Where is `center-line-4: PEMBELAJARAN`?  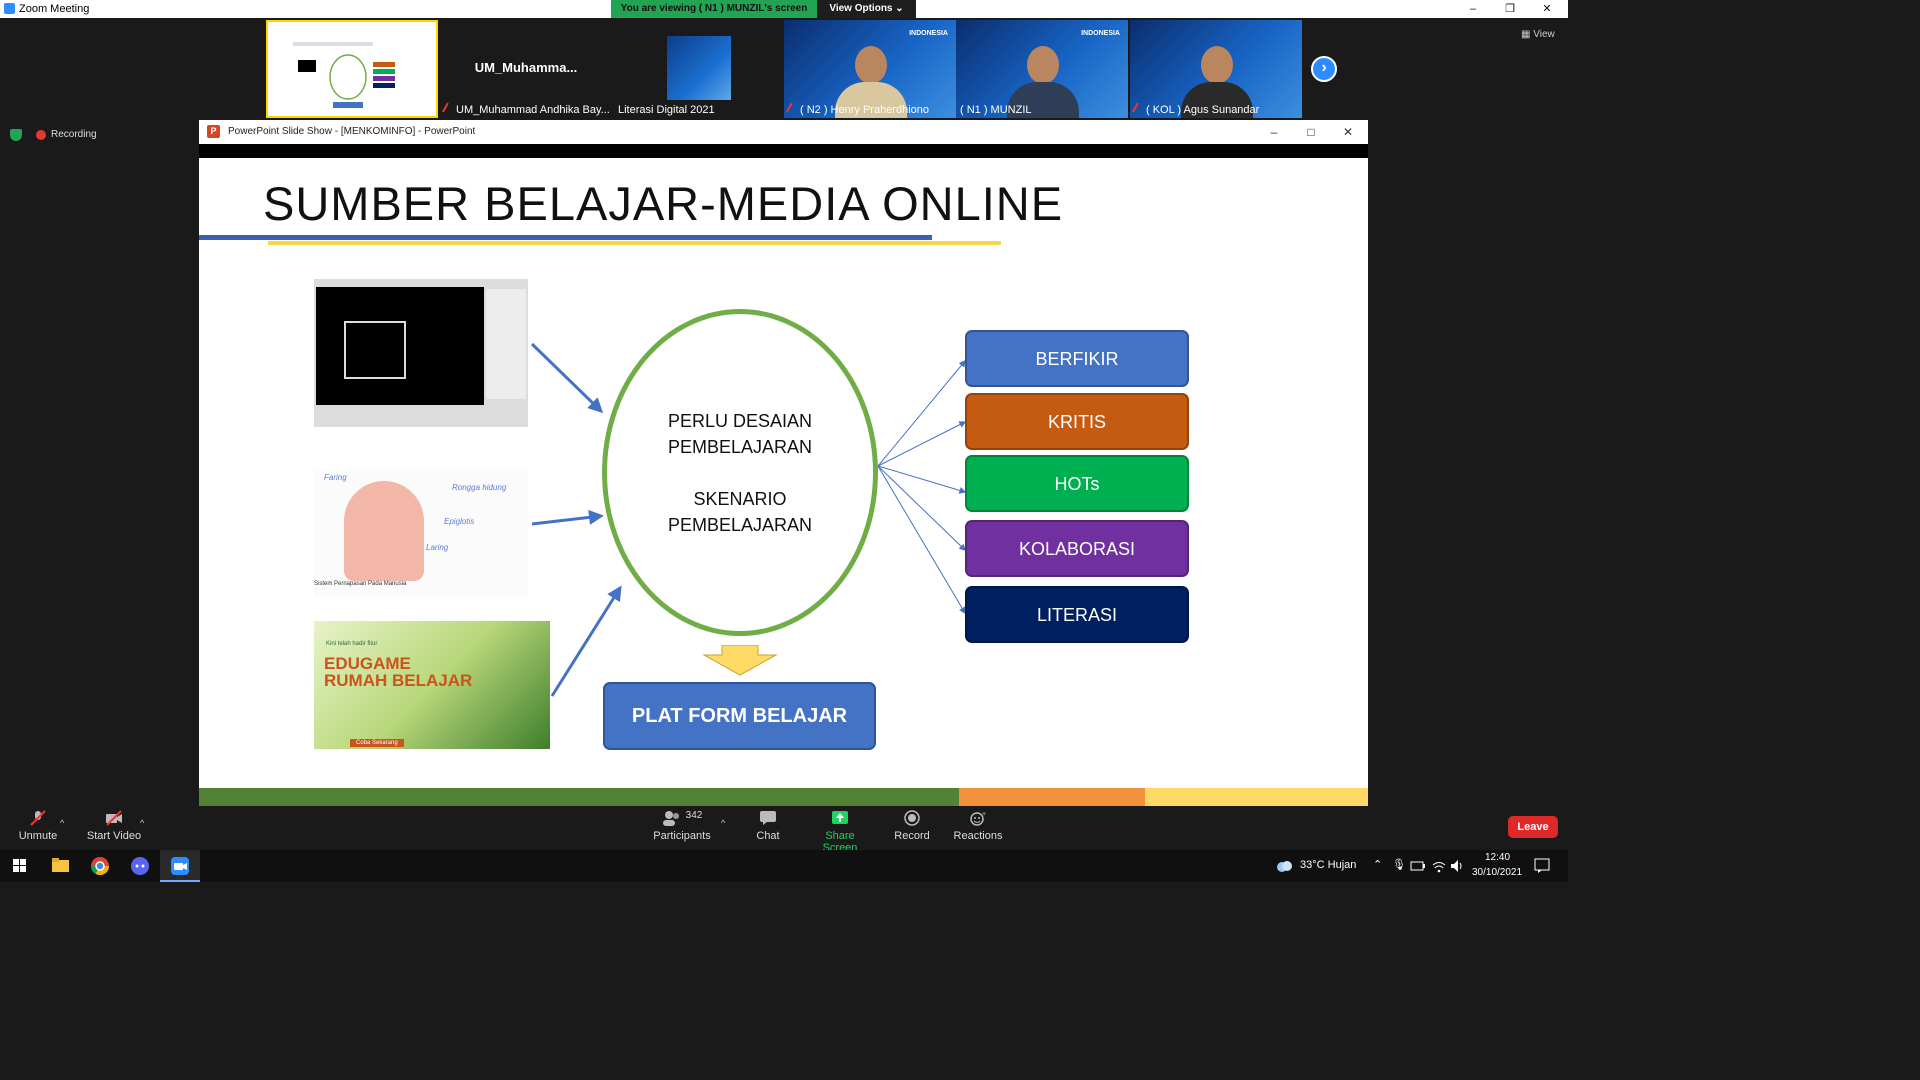
center-line-4: PEMBELAJARAN is located at coordinates (740, 525).